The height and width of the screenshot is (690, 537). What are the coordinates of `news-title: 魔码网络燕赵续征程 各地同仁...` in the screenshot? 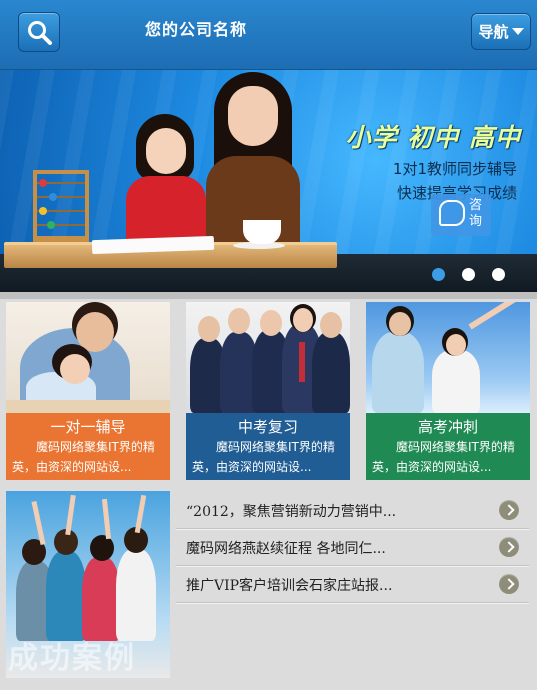 It's located at (286, 549).